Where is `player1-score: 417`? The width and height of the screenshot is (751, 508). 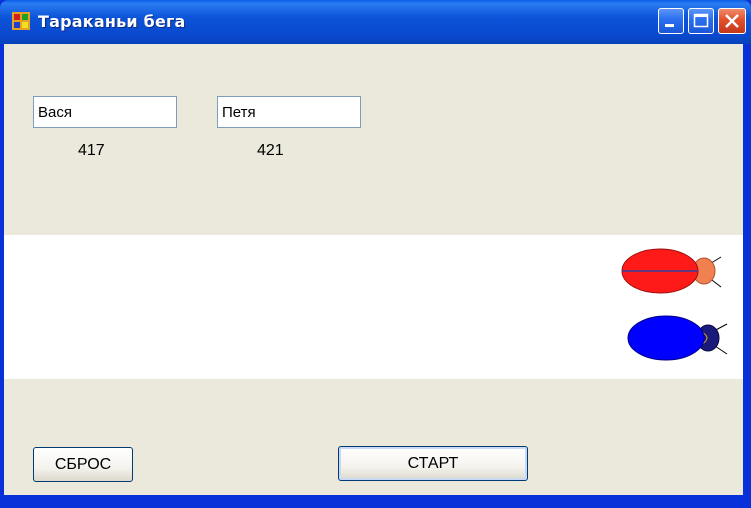
player1-score: 417 is located at coordinates (91, 150).